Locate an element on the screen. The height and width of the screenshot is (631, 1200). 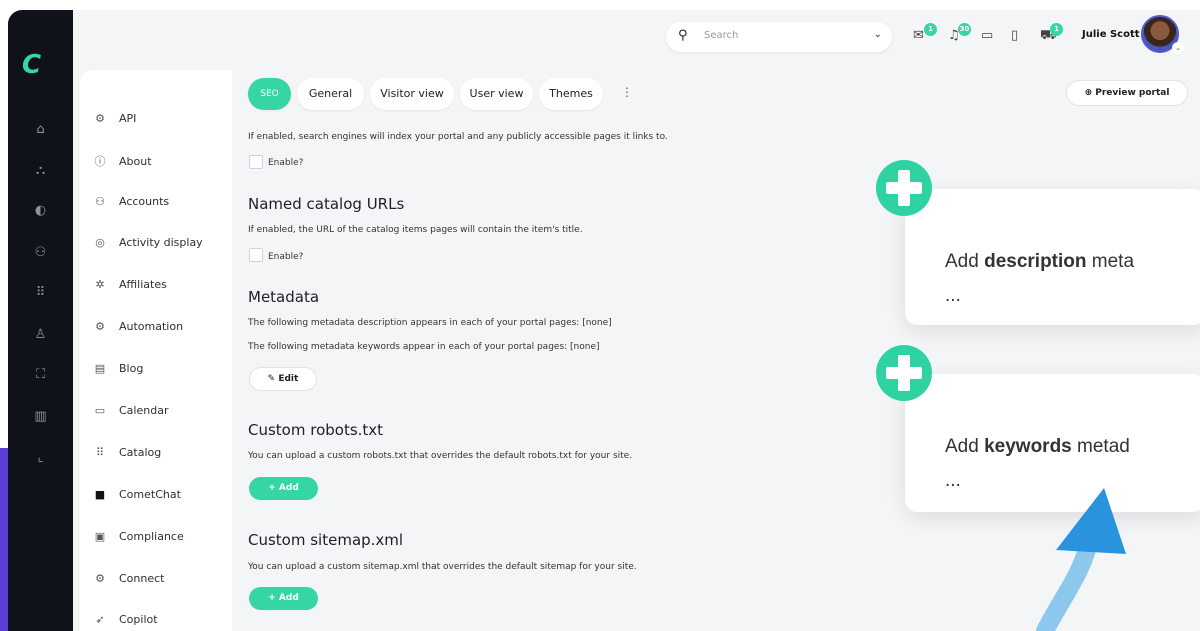
add-sitemap-button: + Add is located at coordinates (283, 598).